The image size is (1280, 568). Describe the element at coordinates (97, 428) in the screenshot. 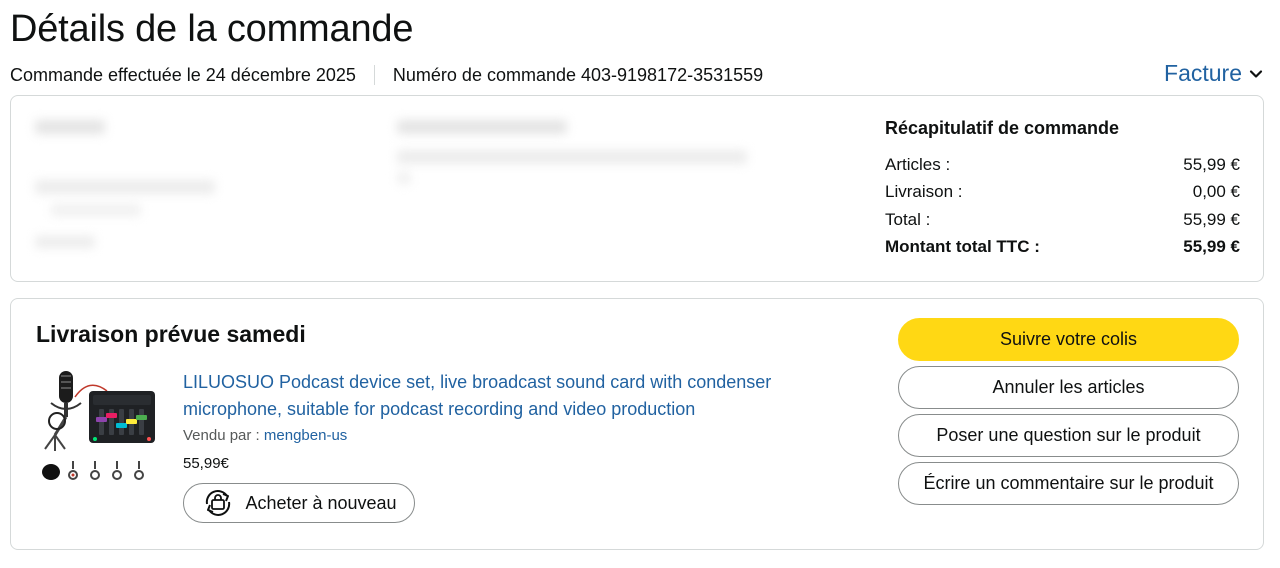

I see `product-image` at that location.